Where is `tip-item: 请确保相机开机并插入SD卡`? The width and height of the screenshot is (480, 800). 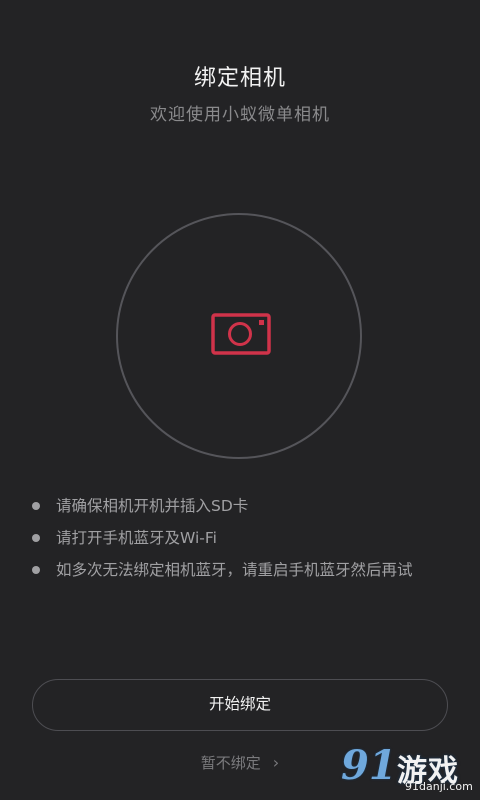
tip-item: 请确保相机开机并插入SD卡 is located at coordinates (247, 506).